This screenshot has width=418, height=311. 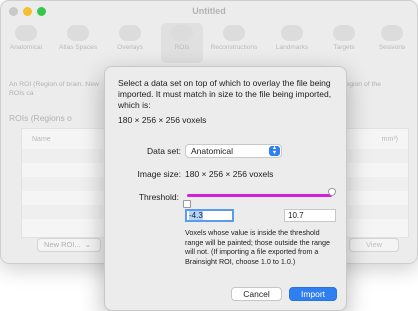 I want to click on threshold-range-track, so click(x=259, y=195).